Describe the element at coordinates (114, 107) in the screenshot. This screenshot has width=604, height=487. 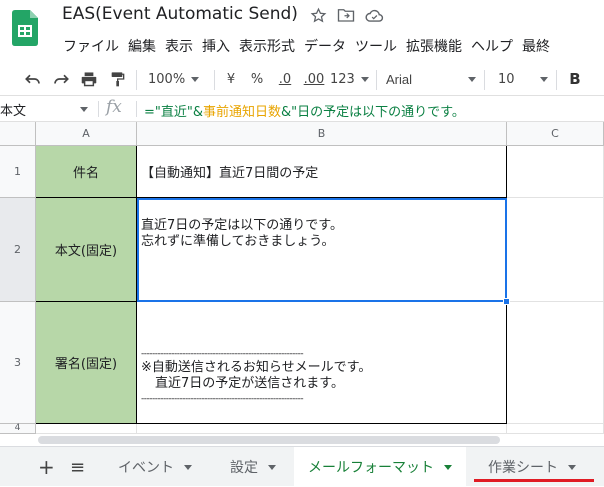
I see `fx-icon: fx` at that location.